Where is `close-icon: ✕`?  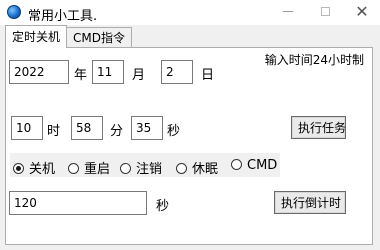
close-icon: ✕ is located at coordinates (362, 11).